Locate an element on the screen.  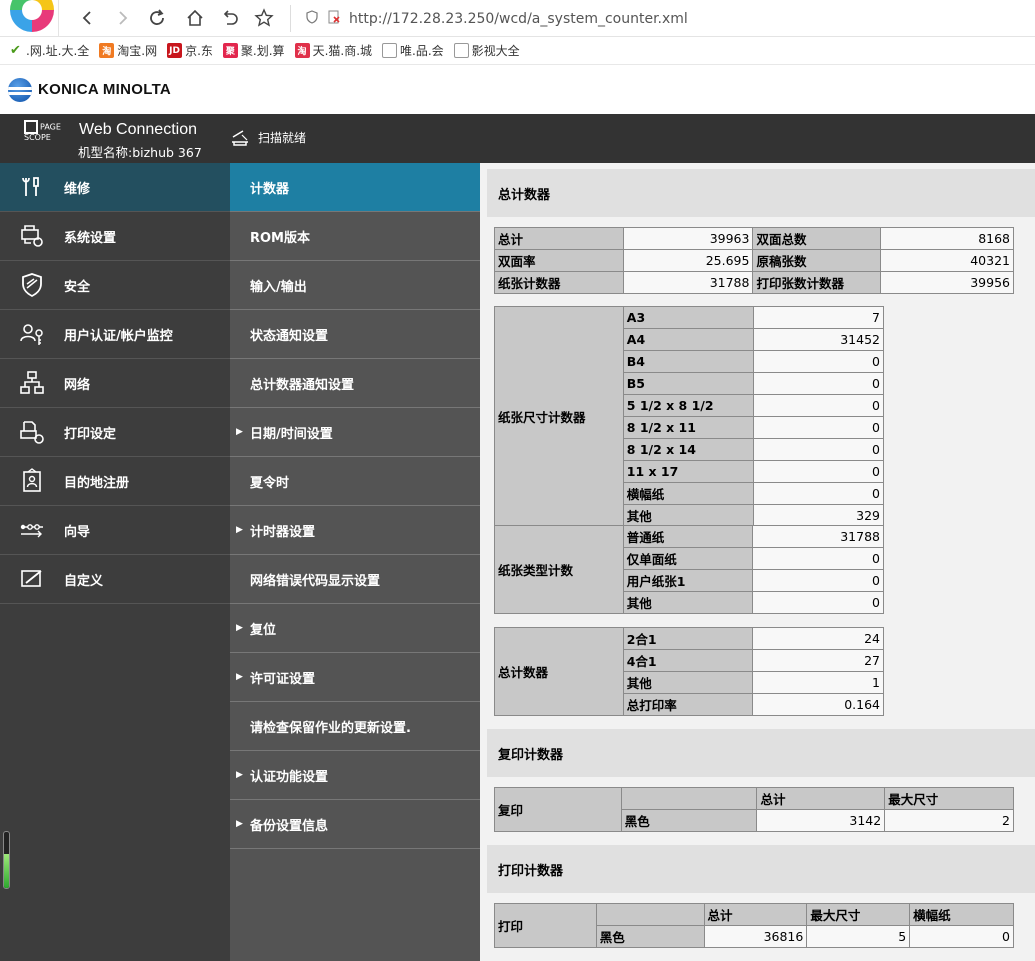
chevron-left-icon is located at coordinates (86, 18).